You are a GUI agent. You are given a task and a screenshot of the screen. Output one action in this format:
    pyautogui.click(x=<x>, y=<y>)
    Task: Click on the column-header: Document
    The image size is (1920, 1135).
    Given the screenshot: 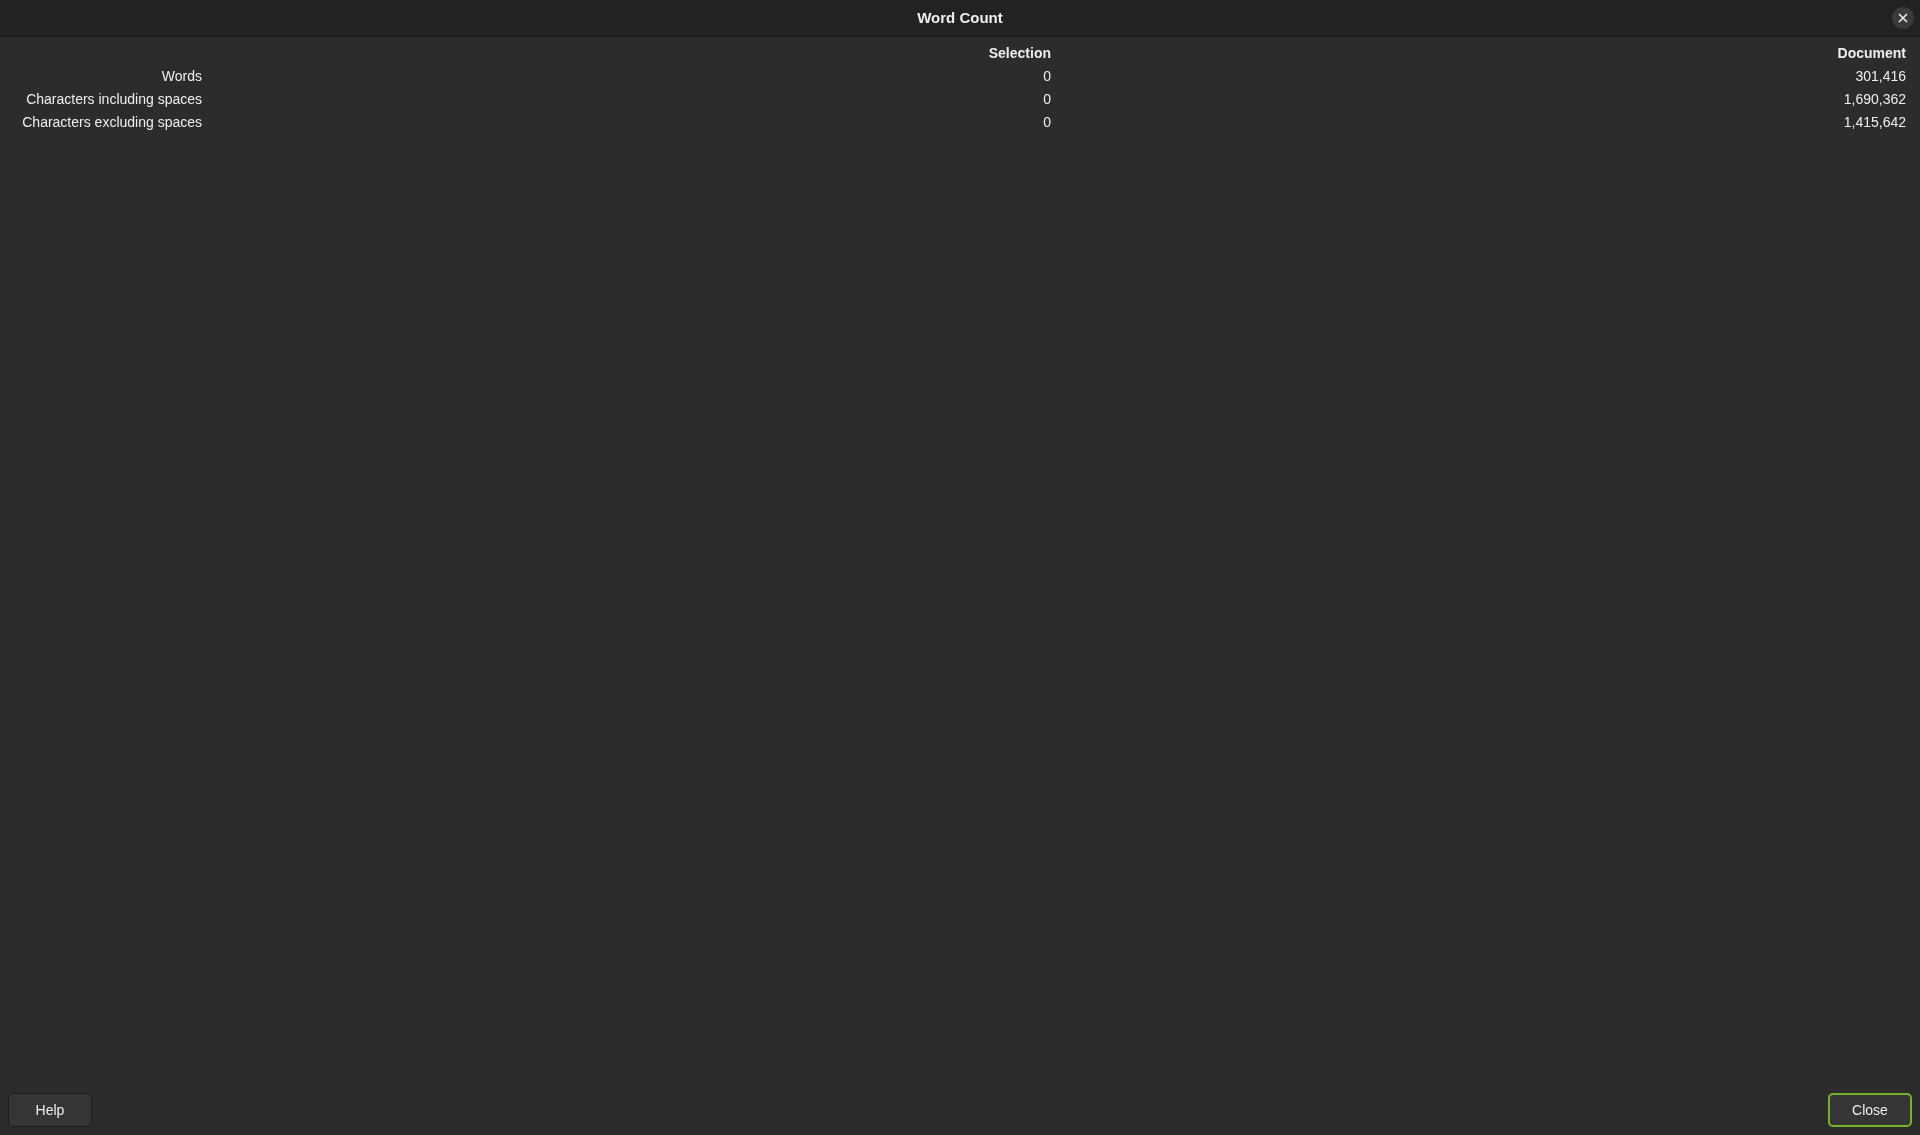 What is the action you would take?
    pyautogui.click(x=1871, y=53)
    